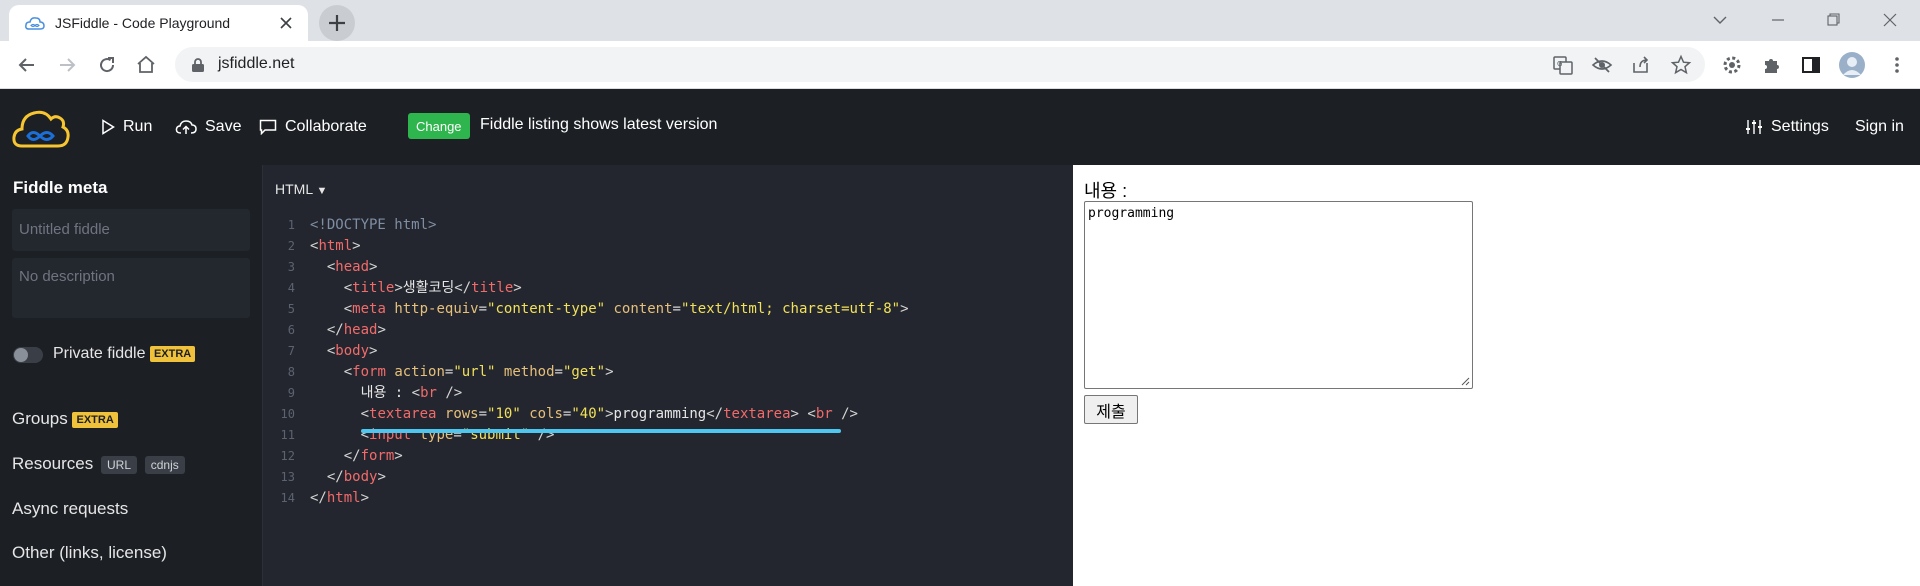 Image resolution: width=1920 pixels, height=586 pixels. I want to click on highlight-underline, so click(601, 431).